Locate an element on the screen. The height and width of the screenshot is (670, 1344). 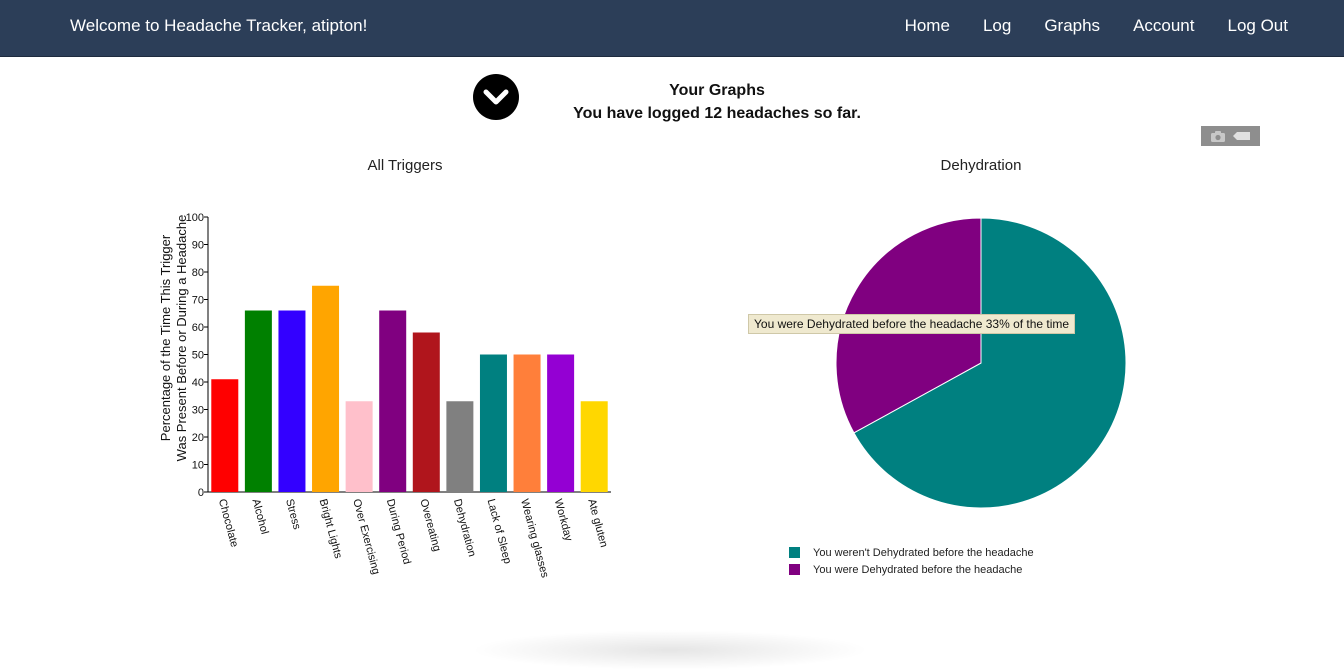
nav-log: Log is located at coordinates (997, 26).